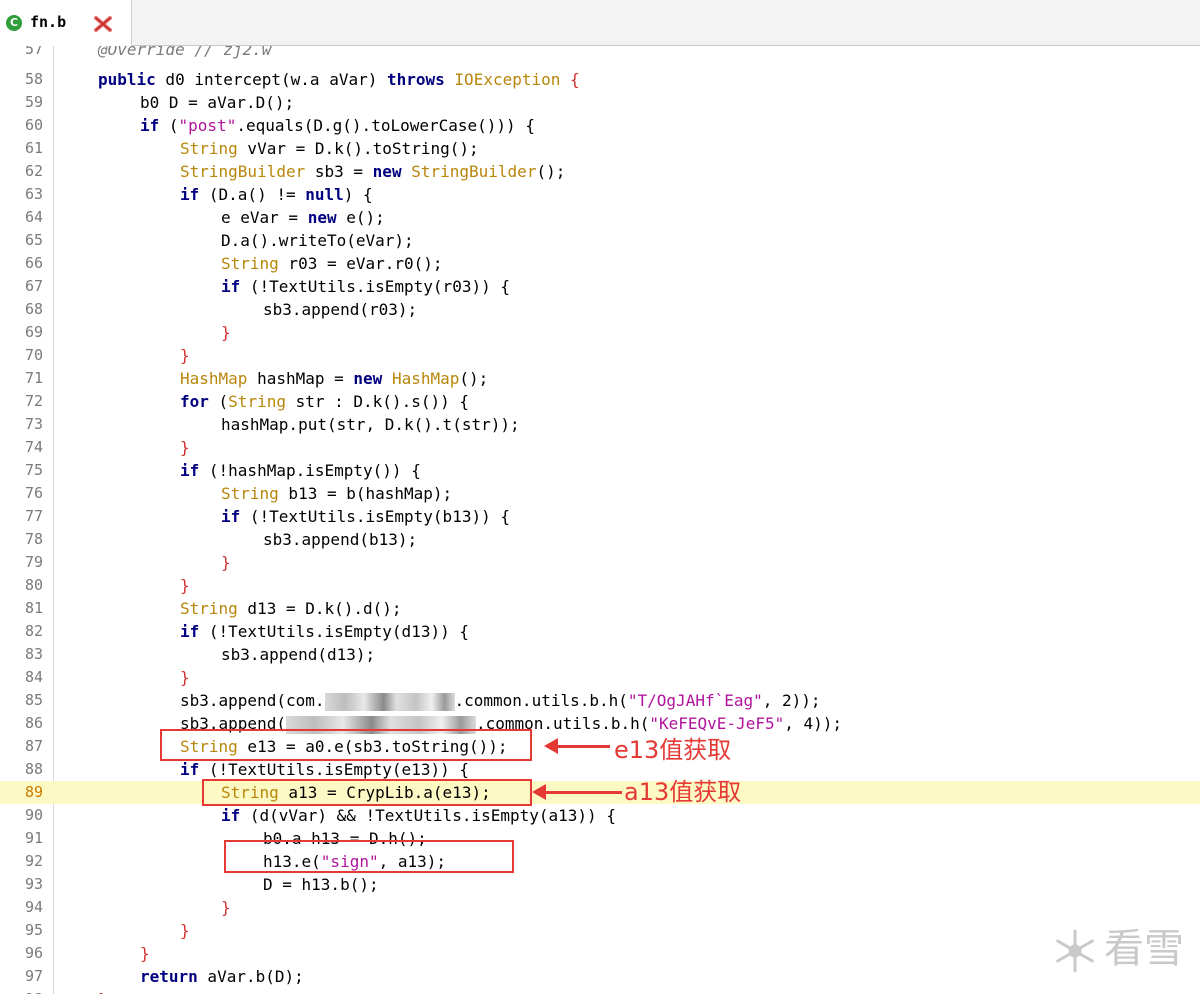 The height and width of the screenshot is (994, 1200). Describe the element at coordinates (185, 52) in the screenshot. I see `code-comment: @Override // zj2.w` at that location.